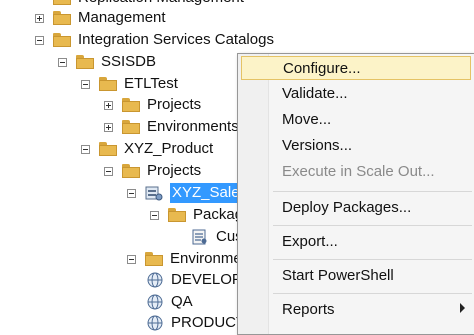 This screenshot has width=474, height=335. I want to click on tree-node-label: PRODUCT, so click(208, 322).